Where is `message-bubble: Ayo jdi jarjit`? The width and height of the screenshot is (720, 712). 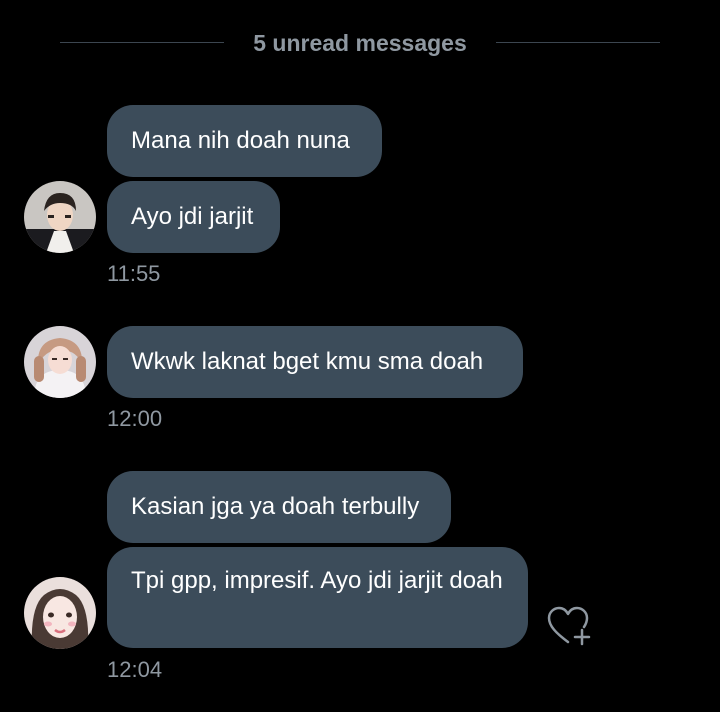 message-bubble: Ayo jdi jarjit is located at coordinates (193, 217).